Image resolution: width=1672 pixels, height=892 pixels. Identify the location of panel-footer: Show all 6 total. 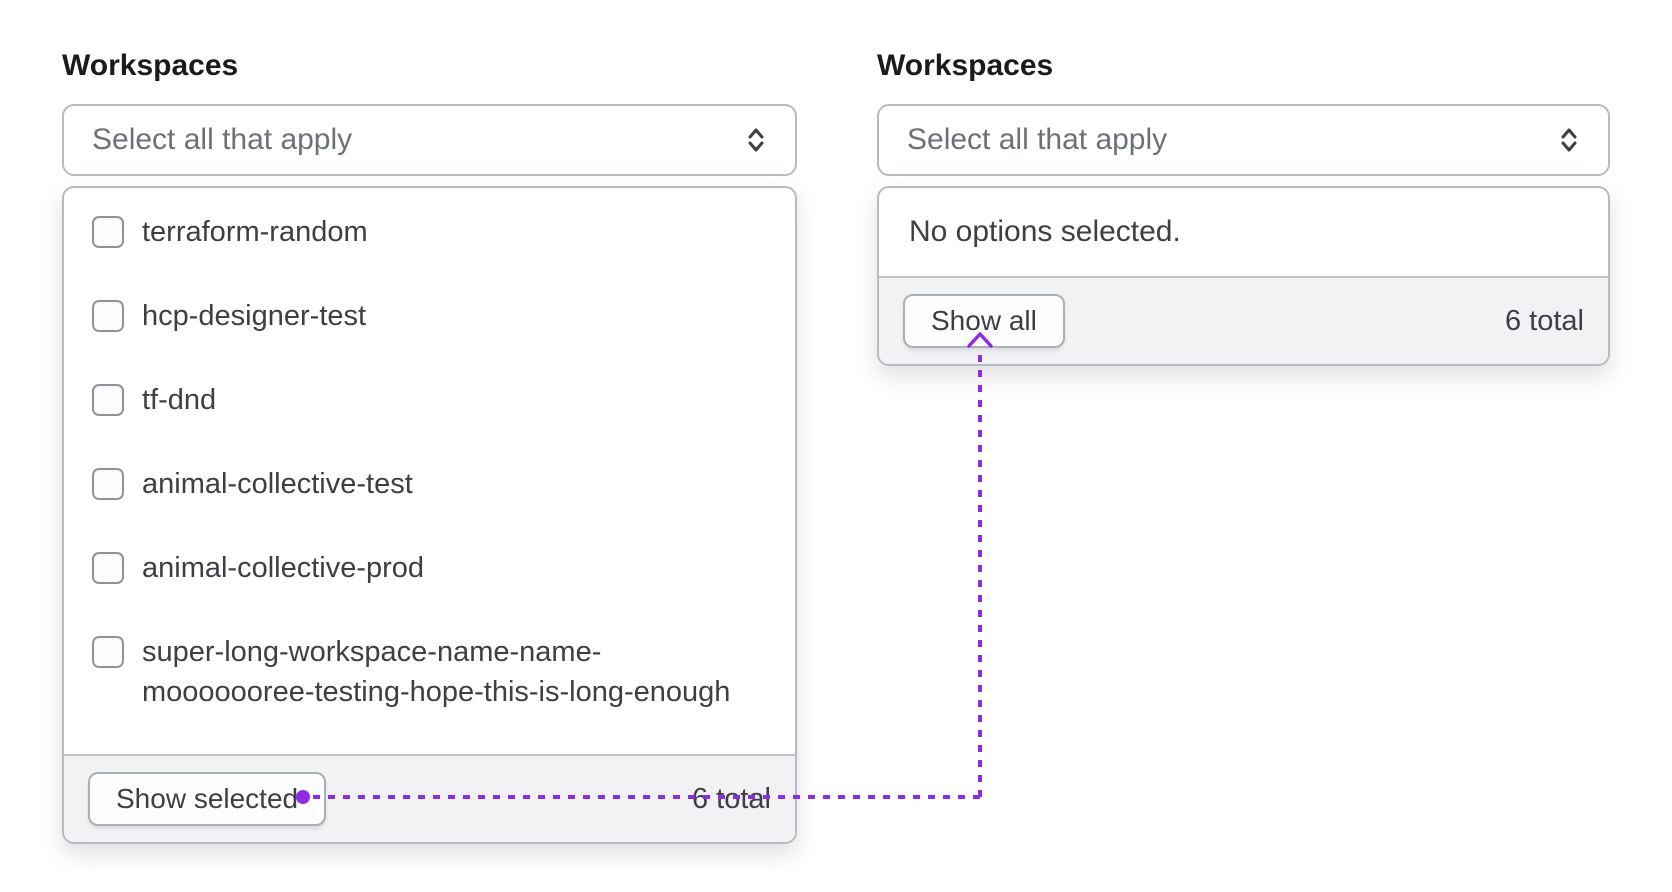
(1243, 320).